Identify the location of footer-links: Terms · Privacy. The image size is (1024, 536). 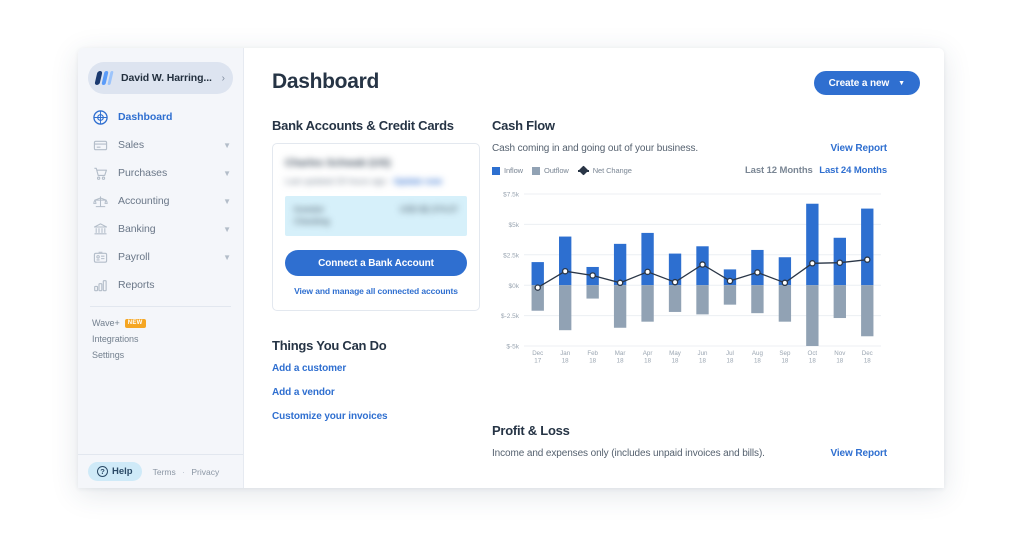
(186, 472).